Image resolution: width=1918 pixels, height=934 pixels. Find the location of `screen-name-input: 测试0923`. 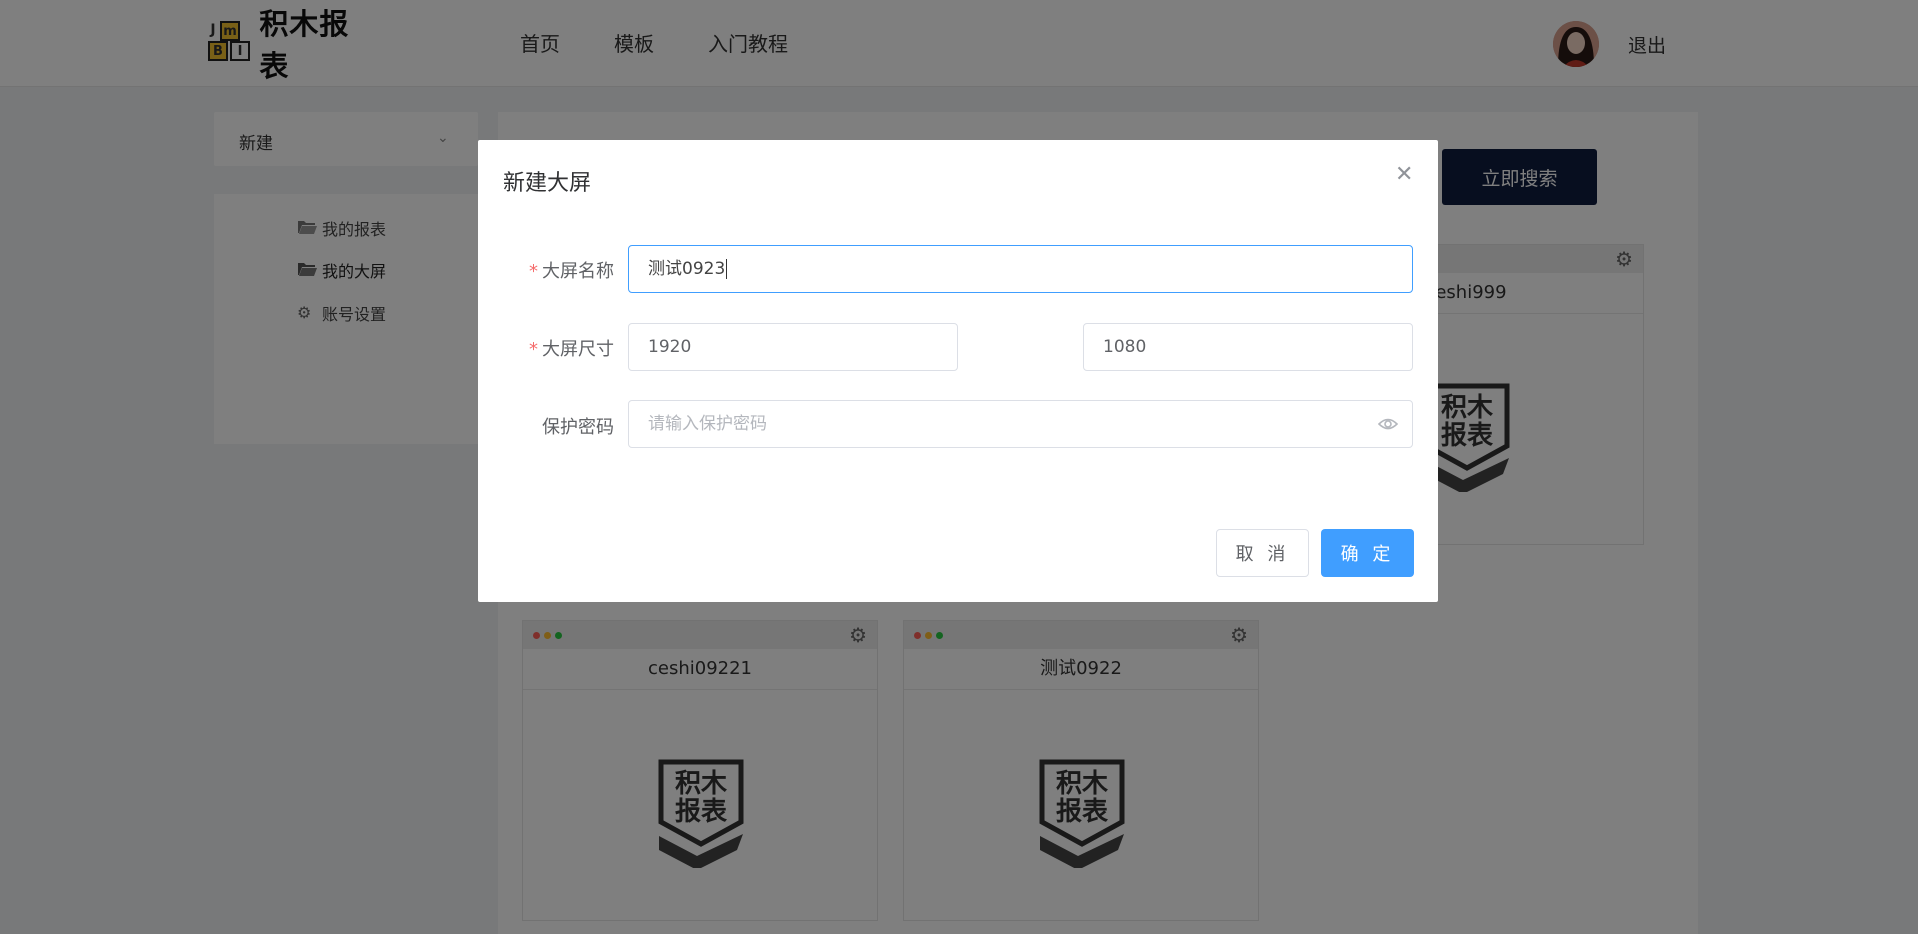

screen-name-input: 测试0923 is located at coordinates (1020, 269).